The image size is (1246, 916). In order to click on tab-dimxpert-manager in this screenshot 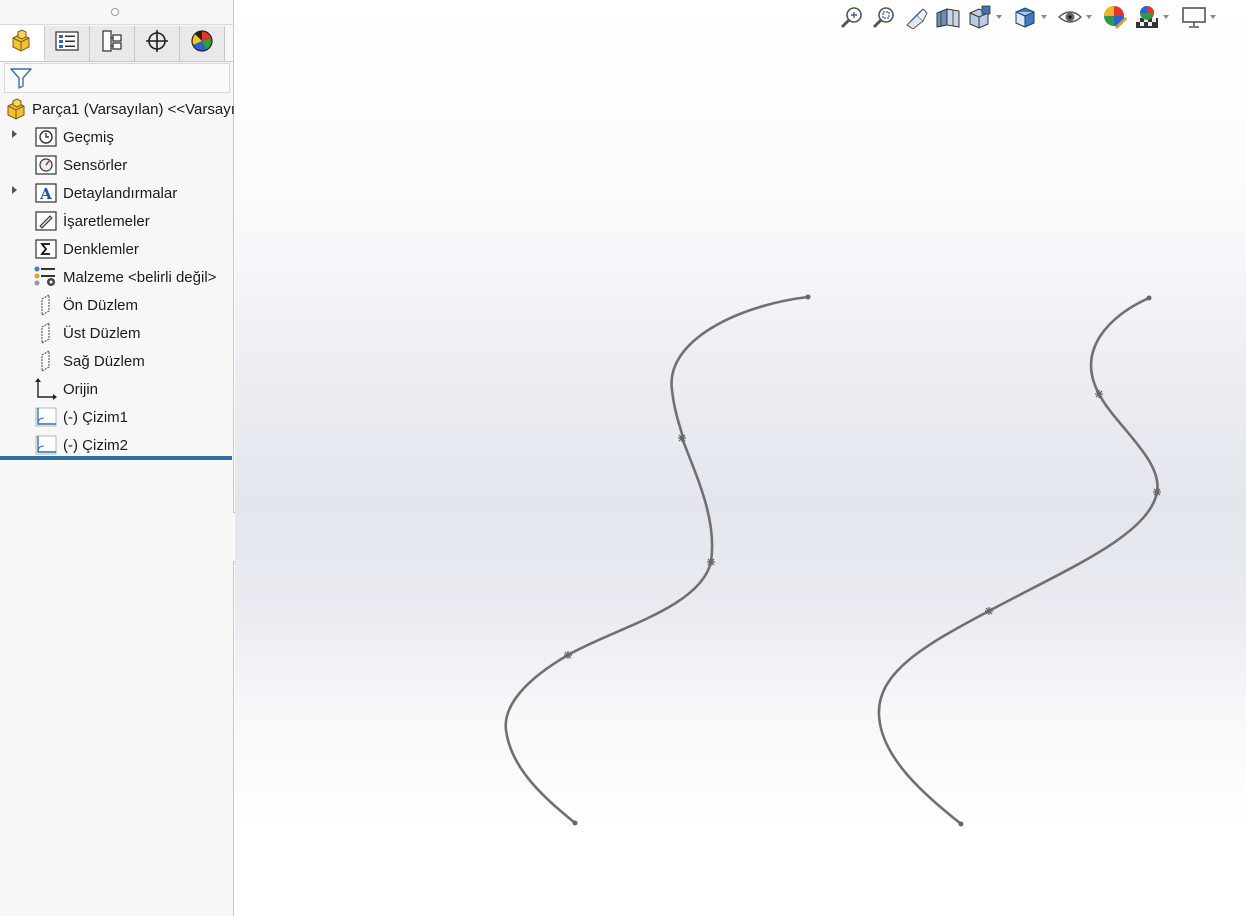, I will do `click(157, 43)`.